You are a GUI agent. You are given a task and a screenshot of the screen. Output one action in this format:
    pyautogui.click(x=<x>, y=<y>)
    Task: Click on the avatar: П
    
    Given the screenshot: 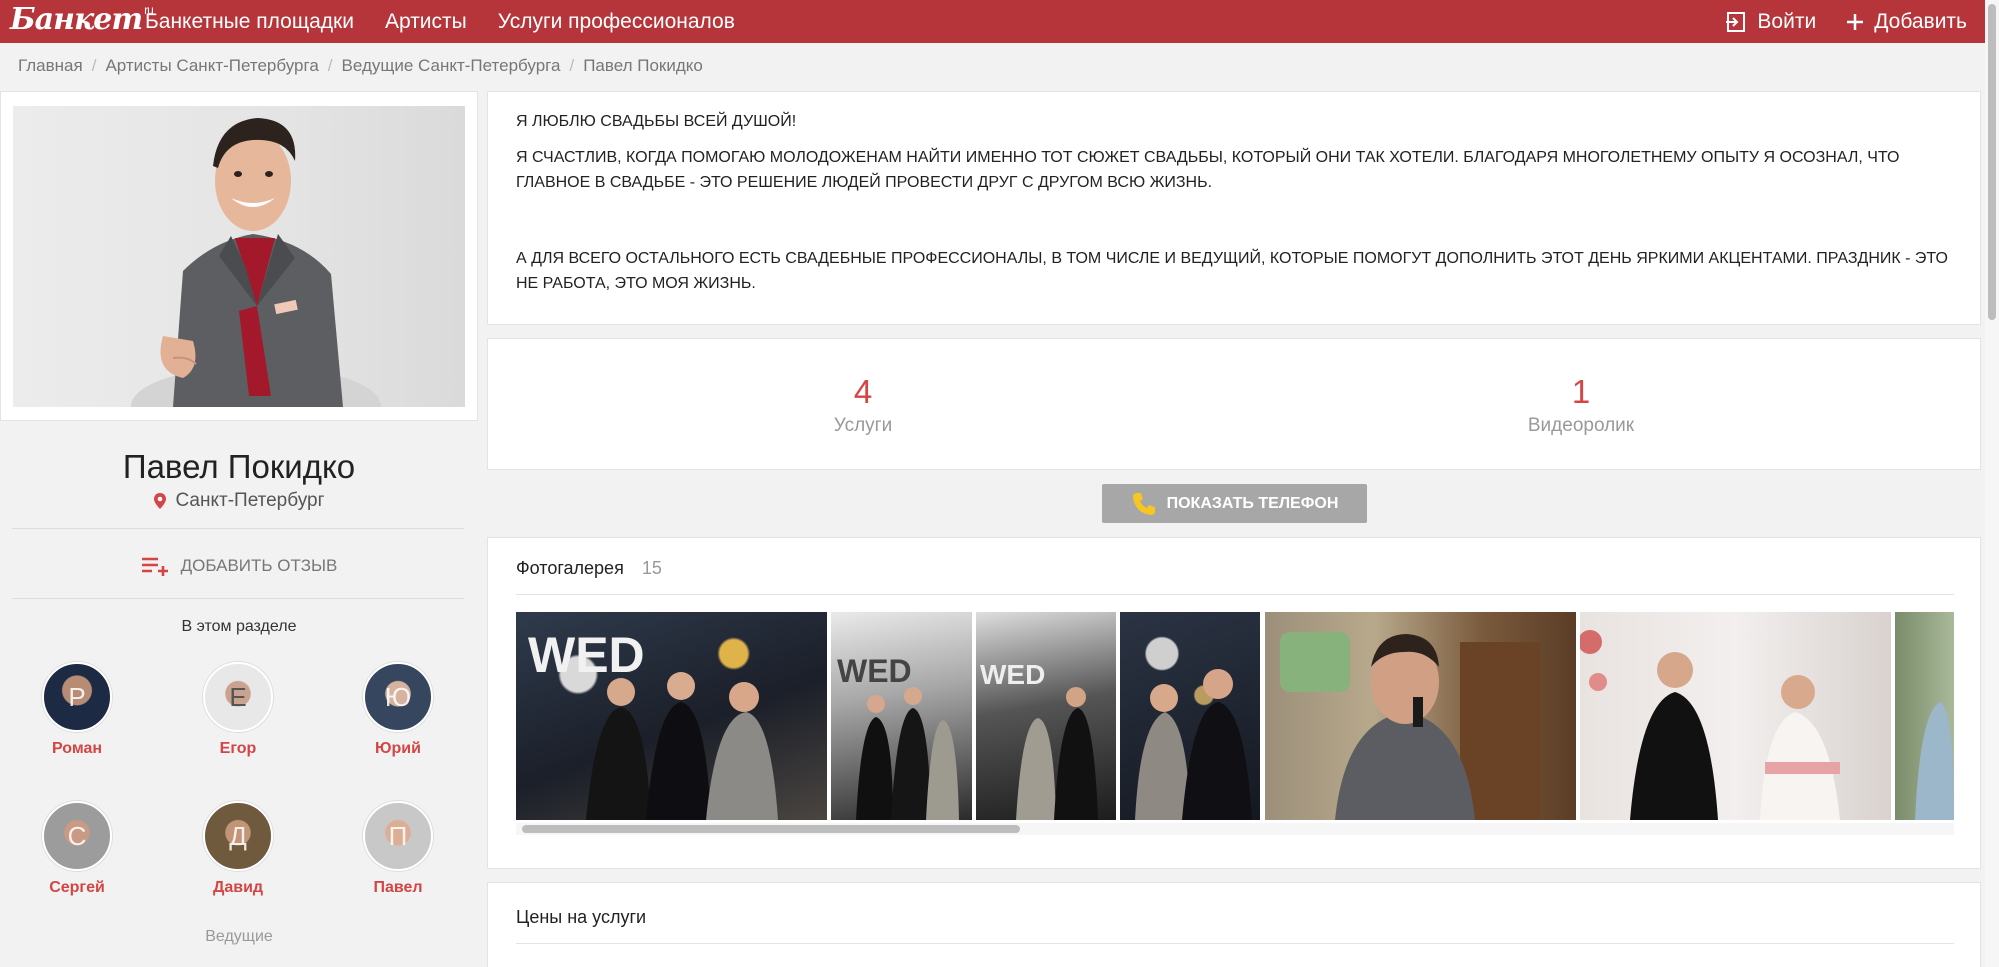 What is the action you would take?
    pyautogui.click(x=398, y=836)
    